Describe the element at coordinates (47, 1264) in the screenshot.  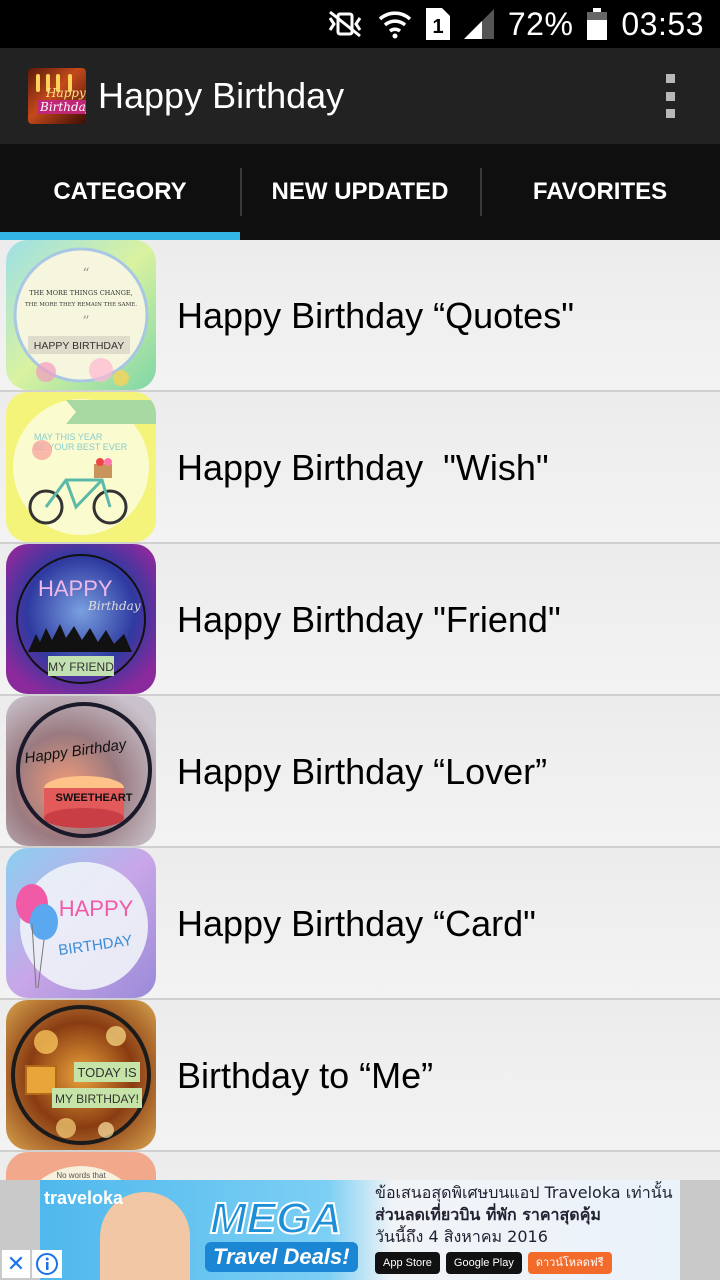
I see `ad-info-icon` at that location.